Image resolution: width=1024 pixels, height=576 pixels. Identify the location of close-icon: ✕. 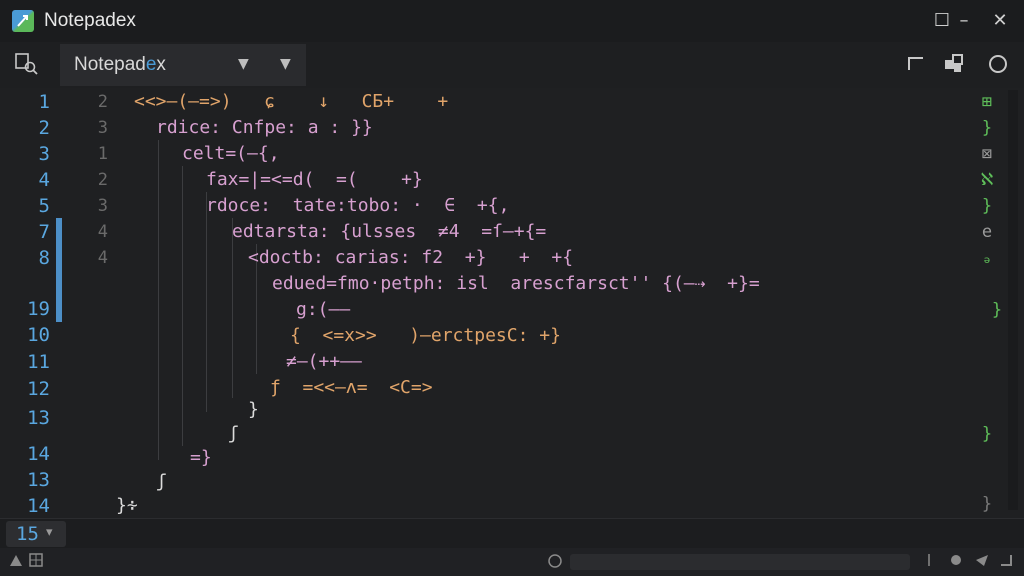
(1000, 20).